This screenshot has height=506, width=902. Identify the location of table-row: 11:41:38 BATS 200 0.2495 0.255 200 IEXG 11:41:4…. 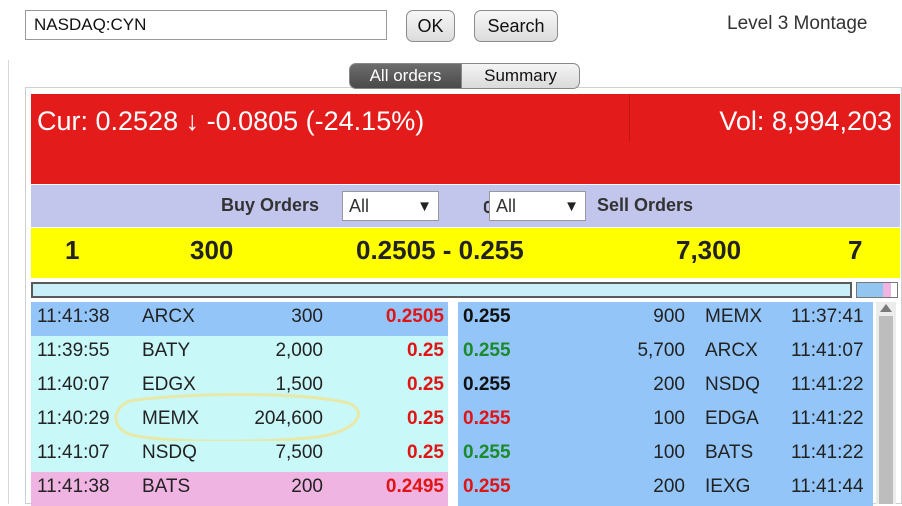
(452, 489).